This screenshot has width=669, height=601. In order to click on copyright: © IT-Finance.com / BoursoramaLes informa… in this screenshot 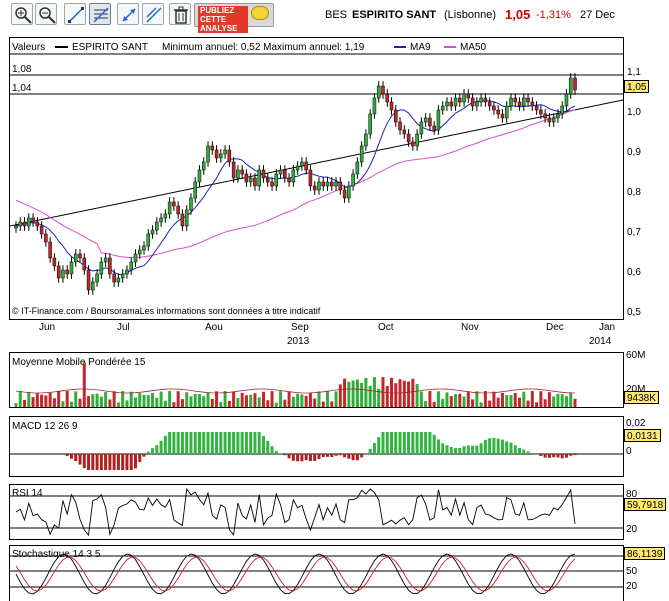, I will do `click(166, 311)`.